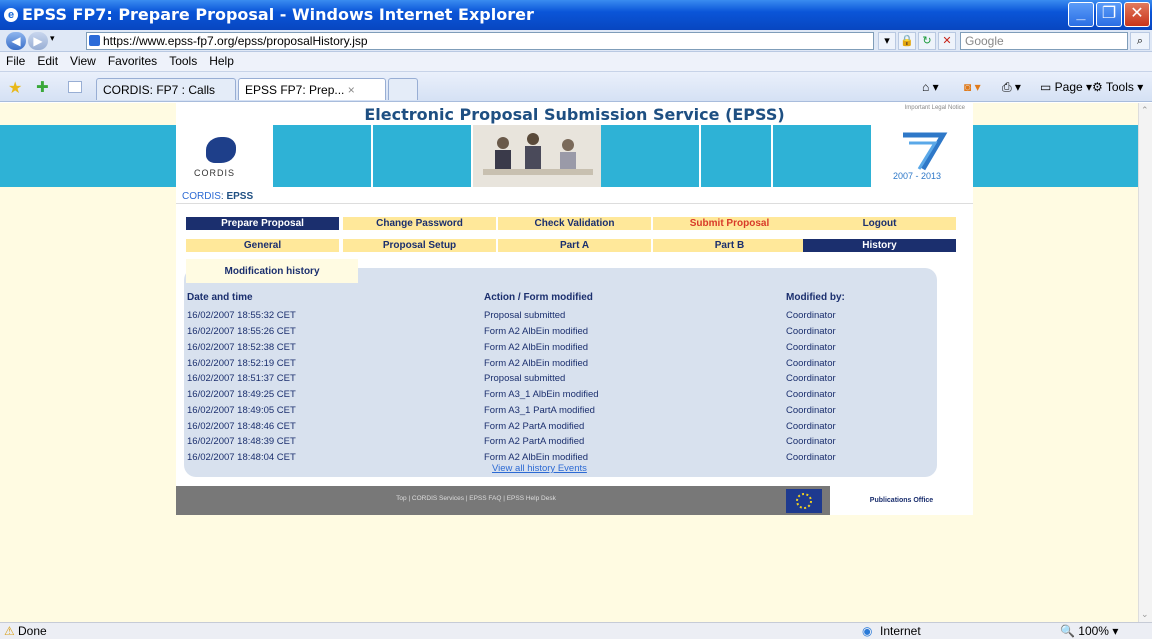 The image size is (1152, 639). Describe the element at coordinates (1109, 14) in the screenshot. I see `maximize-button: ❐` at that location.